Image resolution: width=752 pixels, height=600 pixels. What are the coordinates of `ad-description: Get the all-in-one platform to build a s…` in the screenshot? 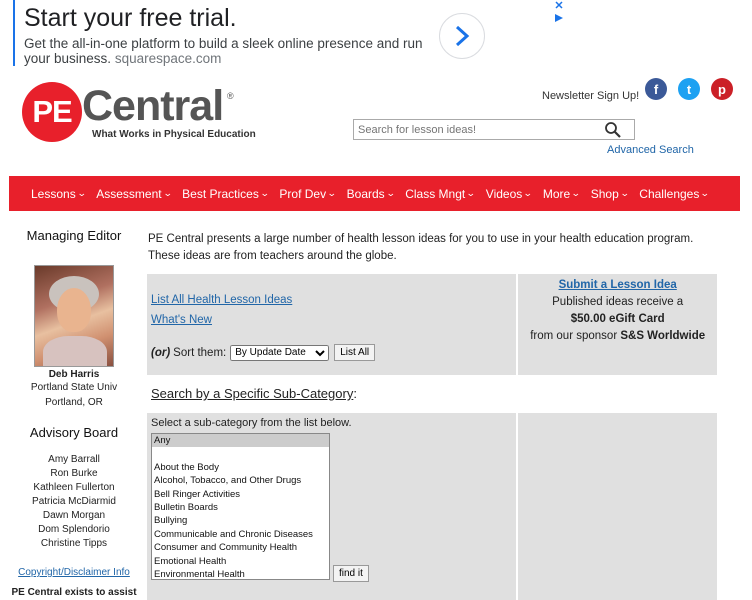 It's located at (229, 51).